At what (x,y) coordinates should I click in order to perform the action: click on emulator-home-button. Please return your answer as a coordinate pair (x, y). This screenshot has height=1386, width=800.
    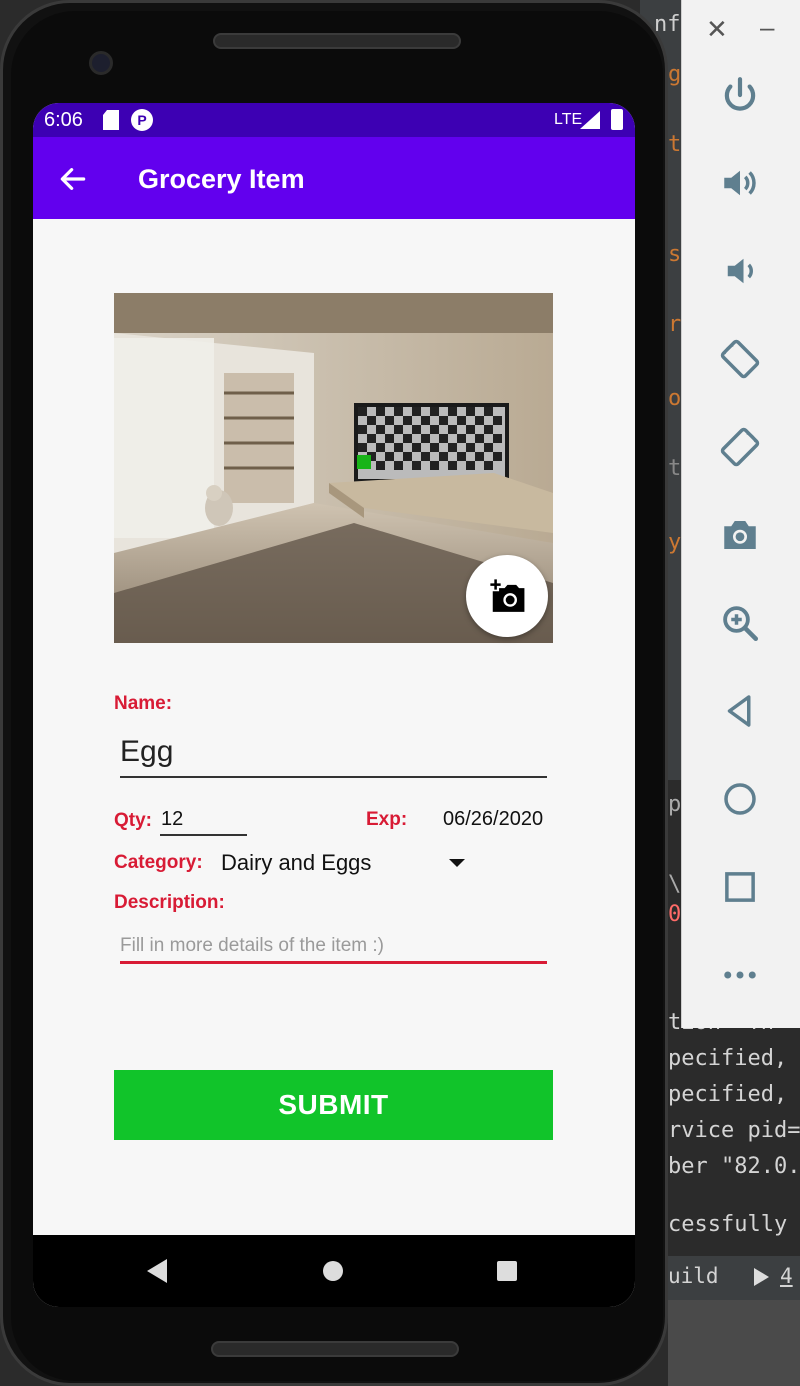
    Looking at the image, I should click on (740, 799).